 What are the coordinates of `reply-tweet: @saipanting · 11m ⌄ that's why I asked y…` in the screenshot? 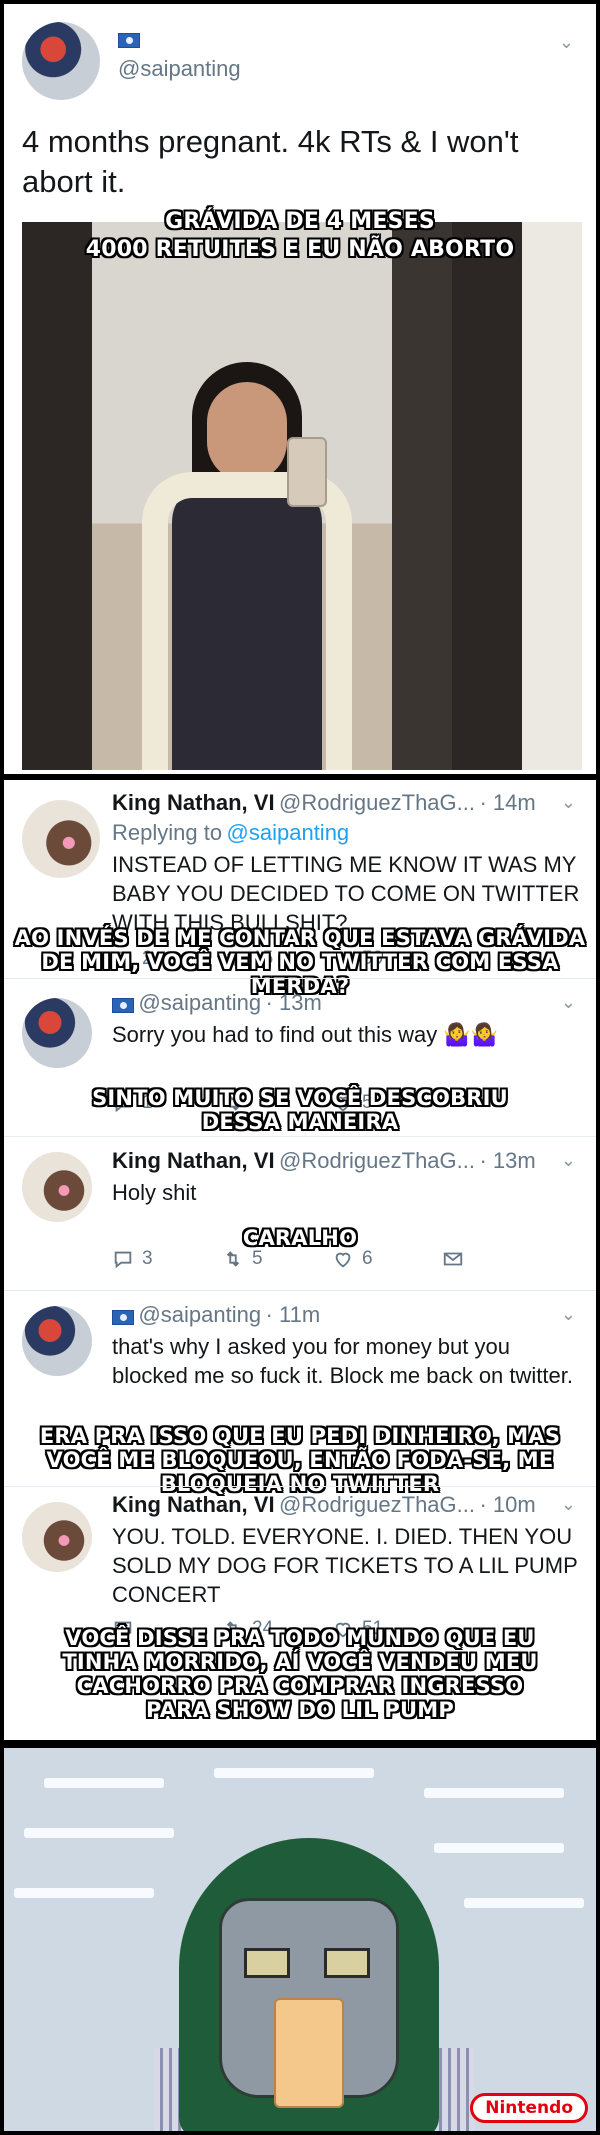 It's located at (300, 1367).